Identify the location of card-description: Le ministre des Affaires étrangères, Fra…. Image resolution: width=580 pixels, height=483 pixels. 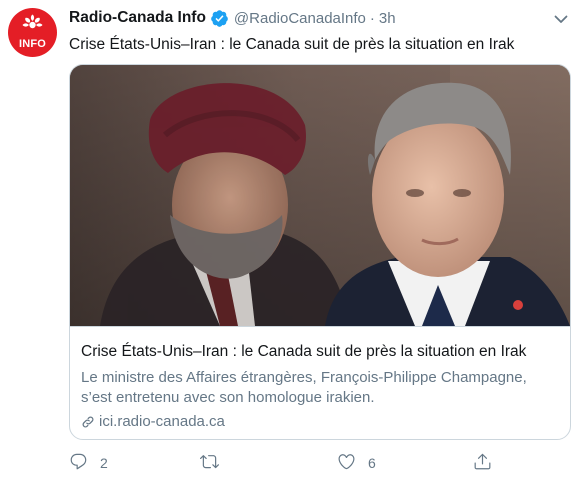
(304, 387).